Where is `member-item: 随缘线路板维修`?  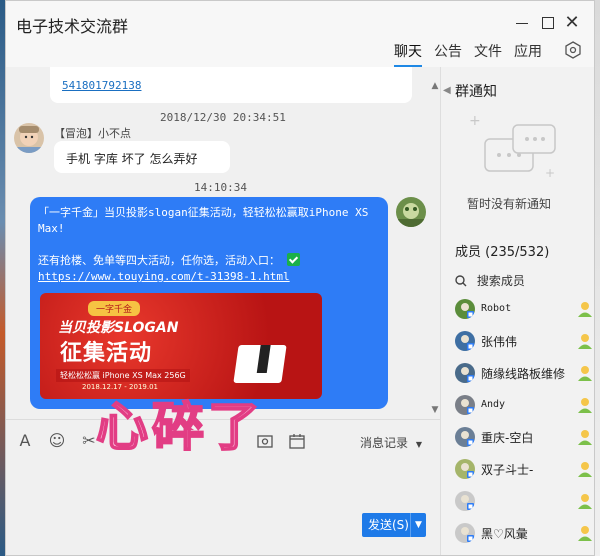 member-item: 随缘线路板维修 is located at coordinates (524, 373).